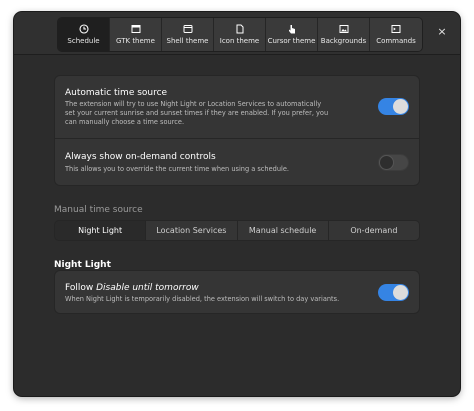 The image size is (474, 411). What do you see at coordinates (82, 265) in the screenshot?
I see `night-light-heading: Night Light` at bounding box center [82, 265].